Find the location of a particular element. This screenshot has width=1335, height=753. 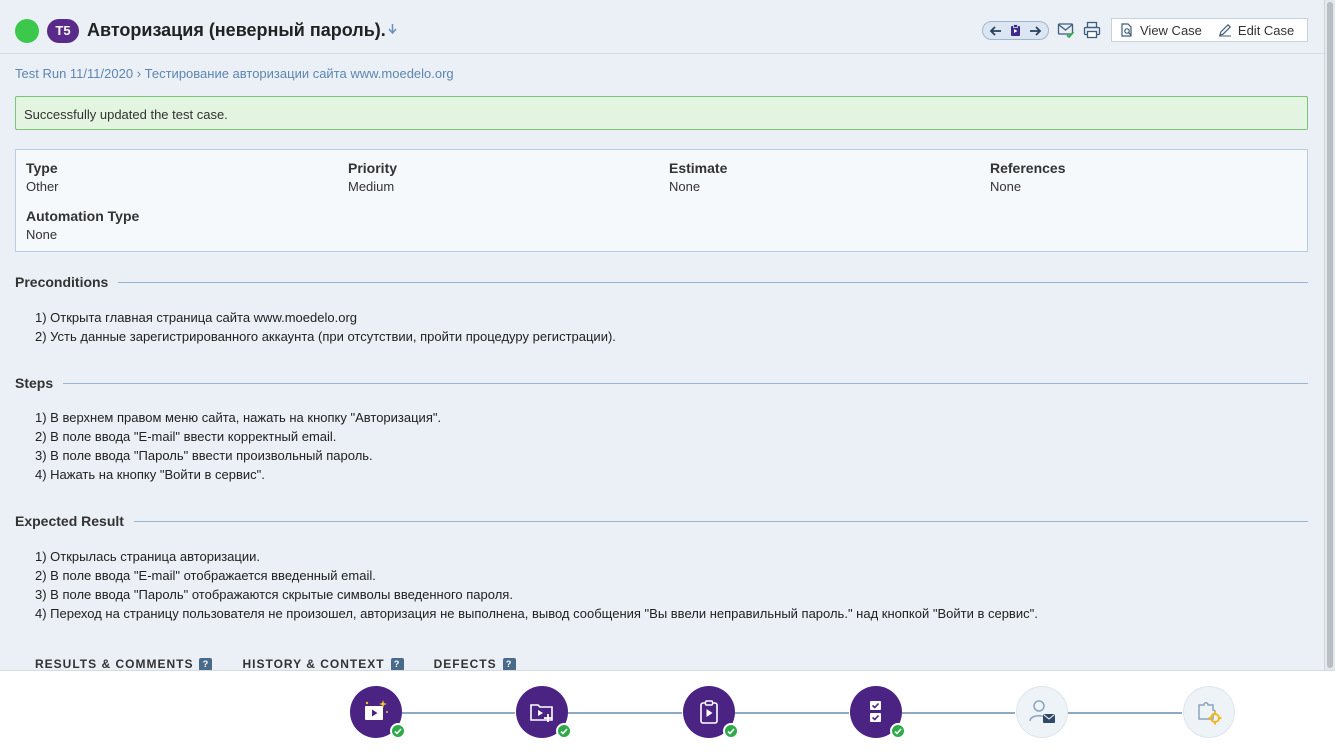

scrollbar-thumb is located at coordinates (1330, 335).